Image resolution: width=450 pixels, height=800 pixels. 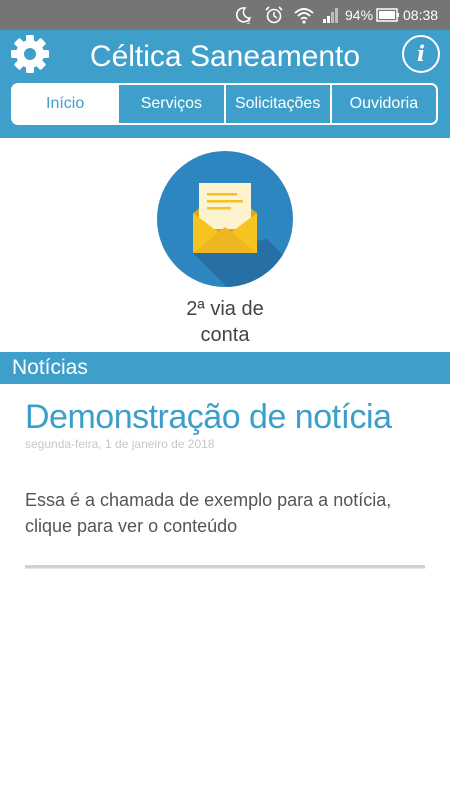 What do you see at coordinates (120, 444) in the screenshot?
I see `news-date: segunda-feira, 1 de janeiro de 2018` at bounding box center [120, 444].